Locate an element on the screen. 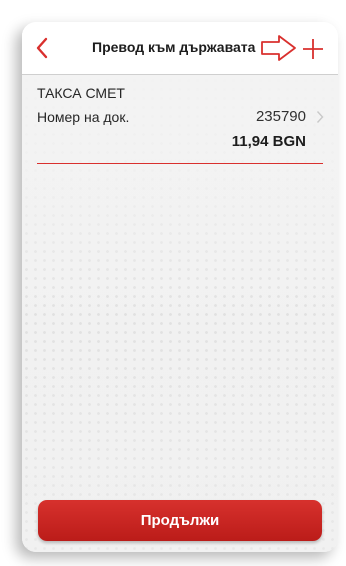 This screenshot has height=566, width=346. continue-button: Продължи is located at coordinates (180, 520).